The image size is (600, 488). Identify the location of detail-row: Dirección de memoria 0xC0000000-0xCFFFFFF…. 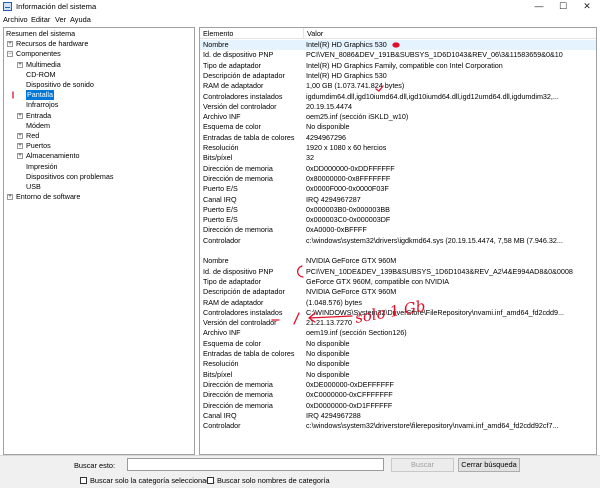
(398, 395).